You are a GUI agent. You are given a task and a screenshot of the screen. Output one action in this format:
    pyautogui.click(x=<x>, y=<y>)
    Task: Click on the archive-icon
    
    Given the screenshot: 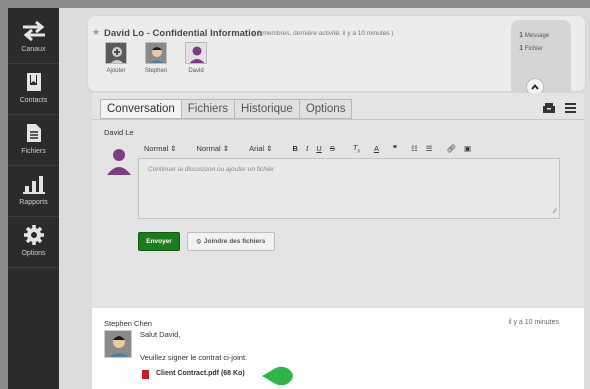 What is the action you would take?
    pyautogui.click(x=549, y=109)
    